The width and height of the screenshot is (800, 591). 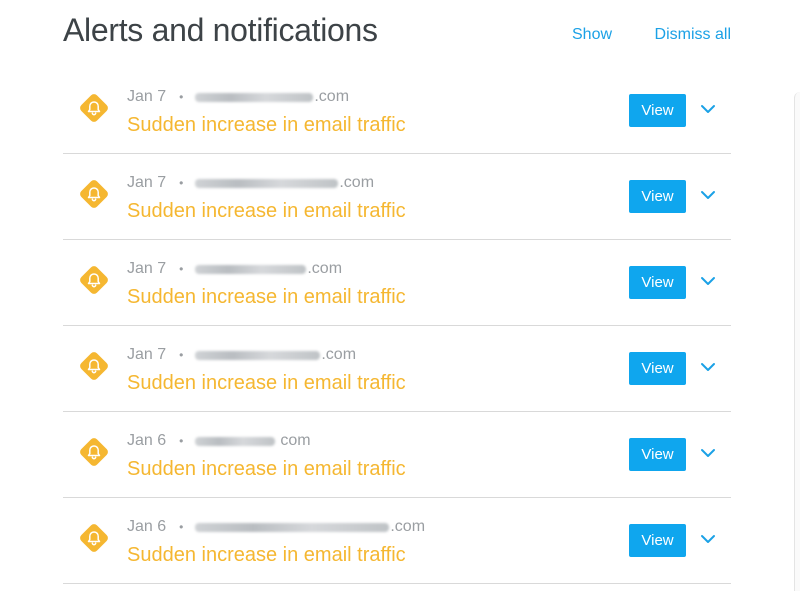 What do you see at coordinates (295, 440) in the screenshot?
I see `alert-domain-suffix: com` at bounding box center [295, 440].